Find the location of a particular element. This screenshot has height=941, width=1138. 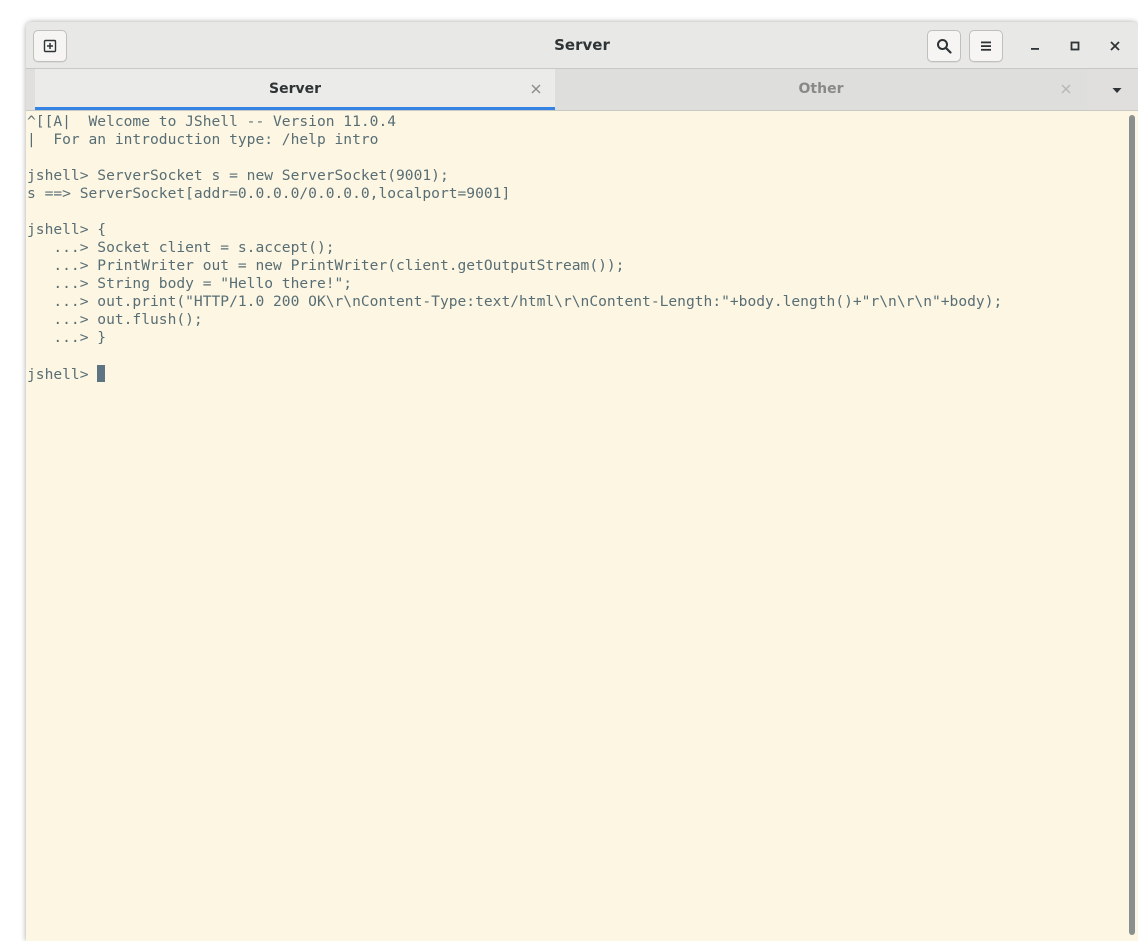

maximize-button is located at coordinates (1075, 46).